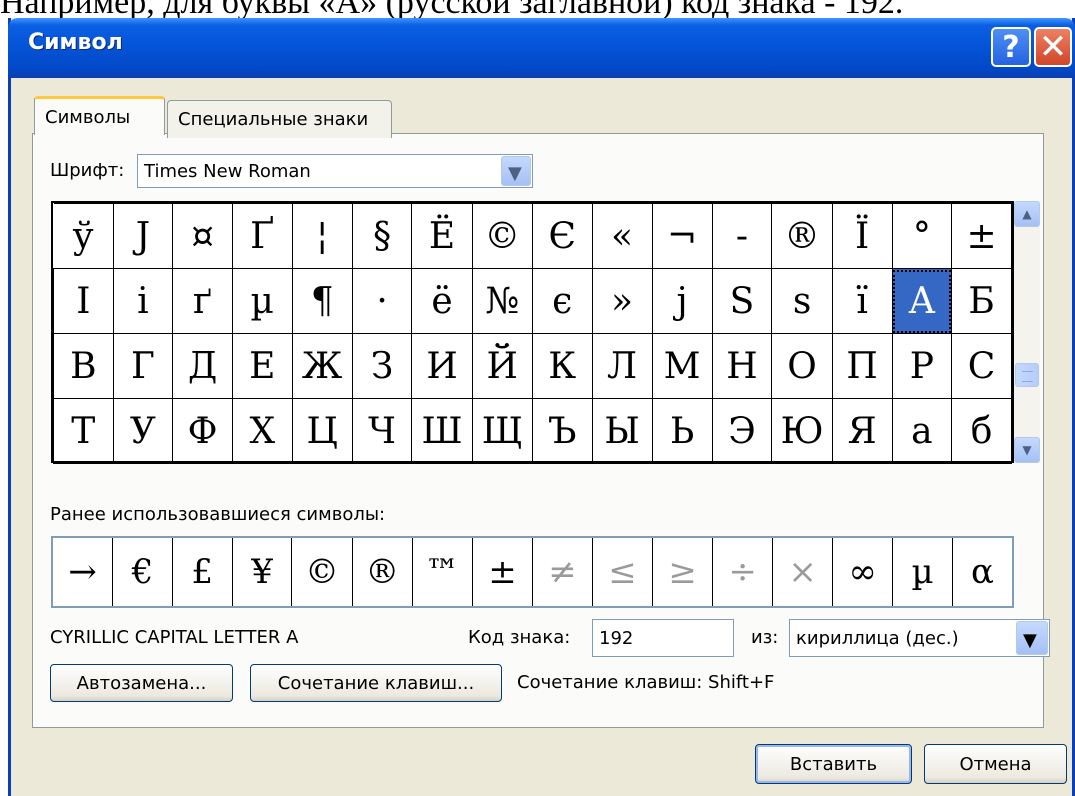 The width and height of the screenshot is (1075, 796). I want to click on symbol-cell: Х, so click(262, 431).